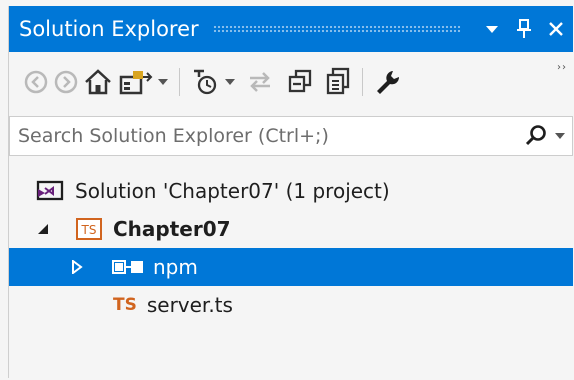  I want to click on solution-label: Solution 'Chapter07' (1 project), so click(232, 191).